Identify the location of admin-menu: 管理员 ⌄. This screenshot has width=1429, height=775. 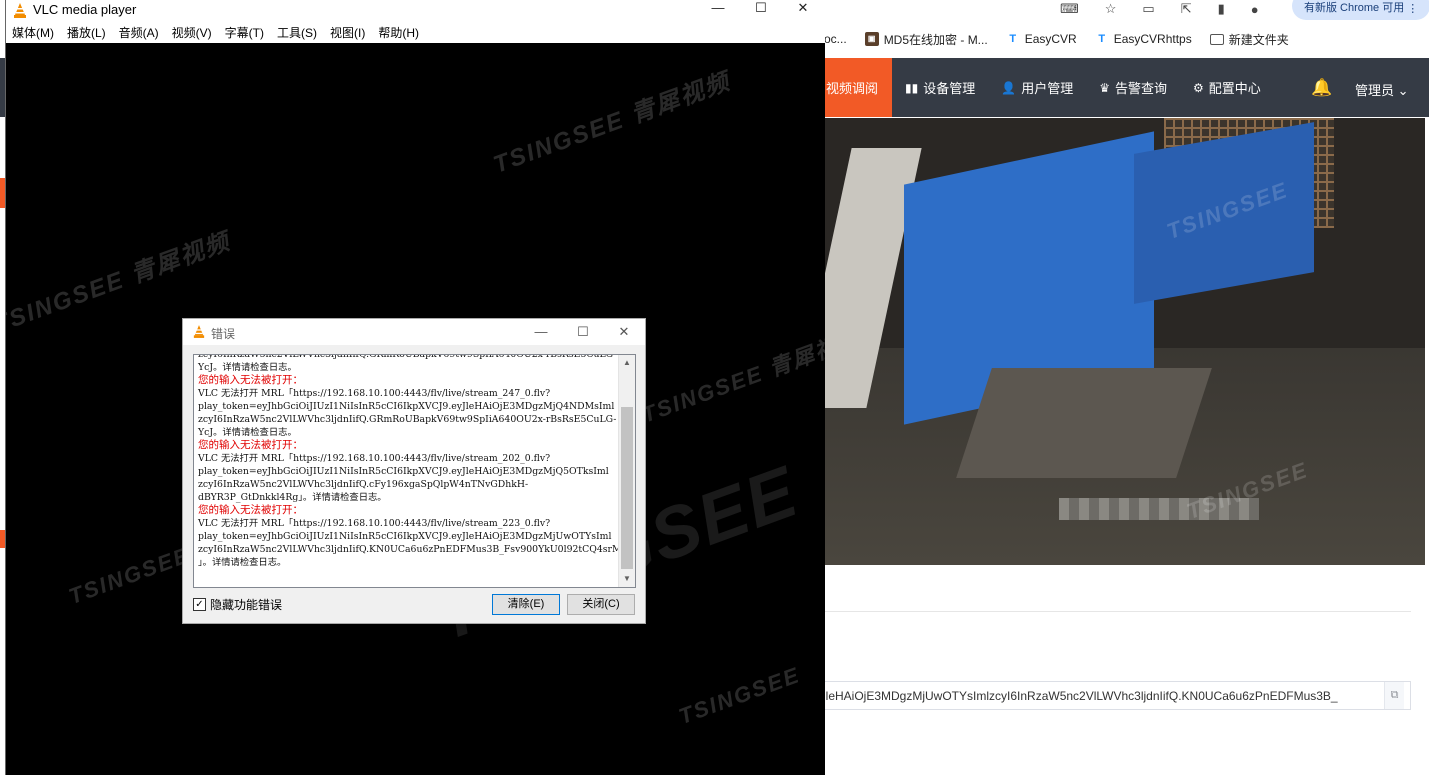
(1382, 89).